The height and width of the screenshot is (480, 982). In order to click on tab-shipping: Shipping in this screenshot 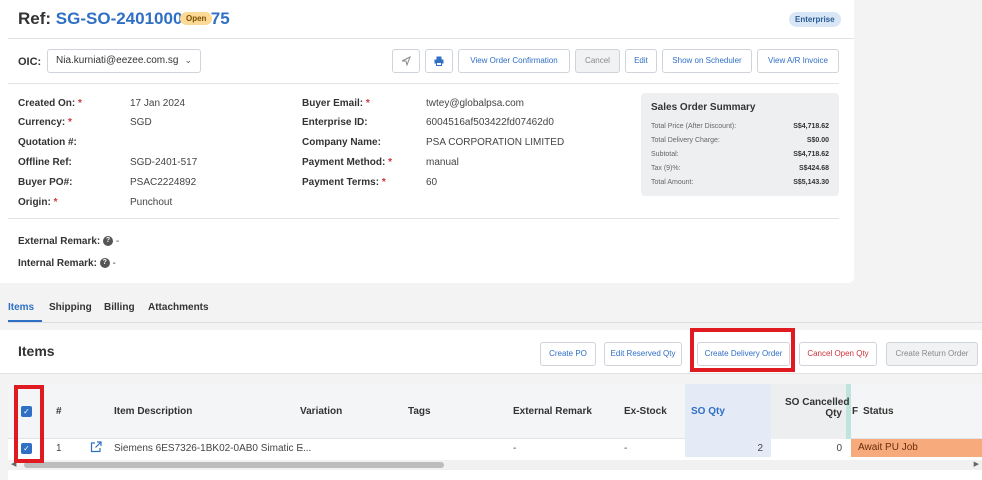, I will do `click(70, 307)`.